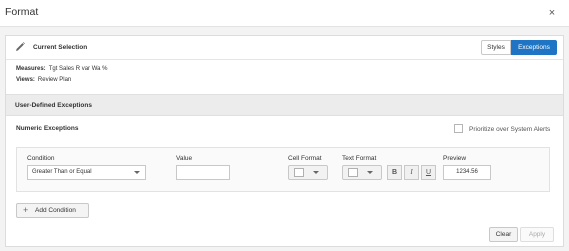 This screenshot has height=251, width=569. What do you see at coordinates (510, 129) in the screenshot?
I see `prioritize-label: Prioritize over System Alerts` at bounding box center [510, 129].